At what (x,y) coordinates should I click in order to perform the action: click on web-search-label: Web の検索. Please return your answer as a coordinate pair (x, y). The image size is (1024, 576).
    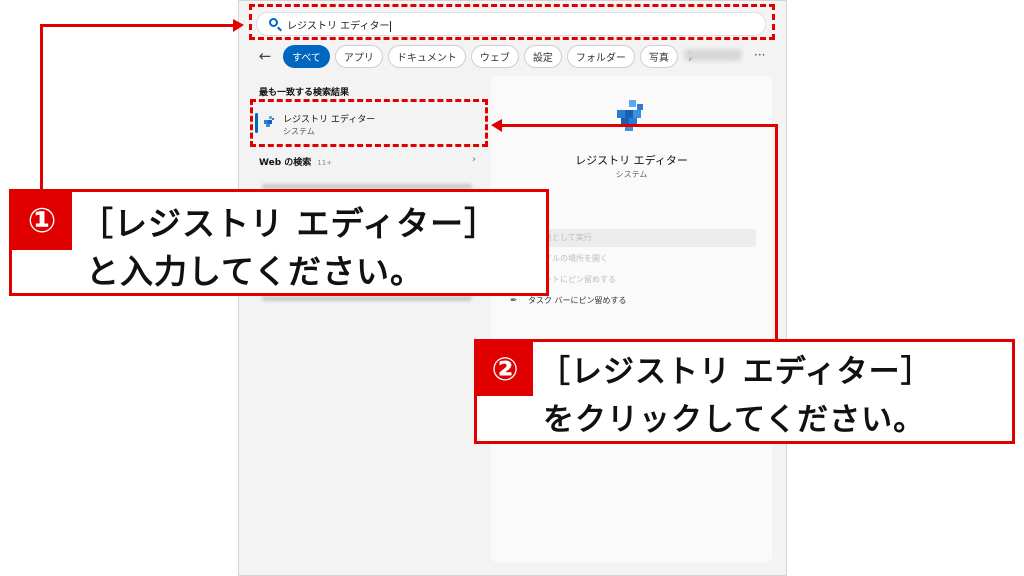
    Looking at the image, I should click on (285, 163).